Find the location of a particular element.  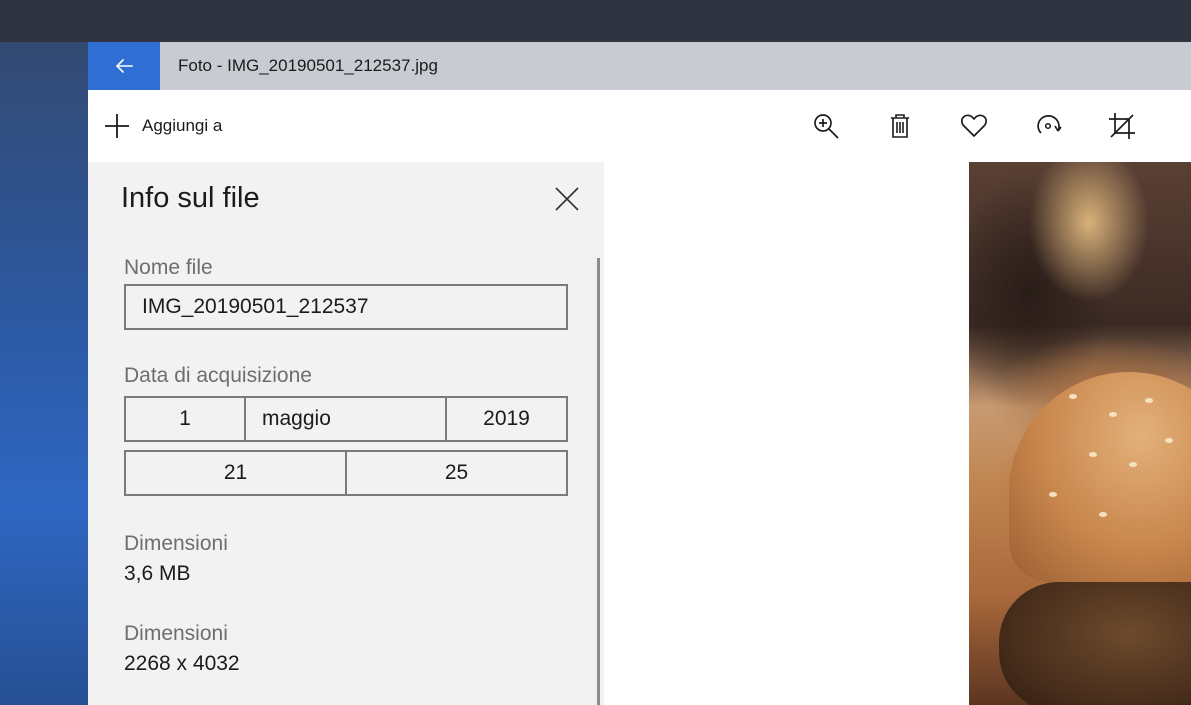

burger-patty is located at coordinates (1095, 643).